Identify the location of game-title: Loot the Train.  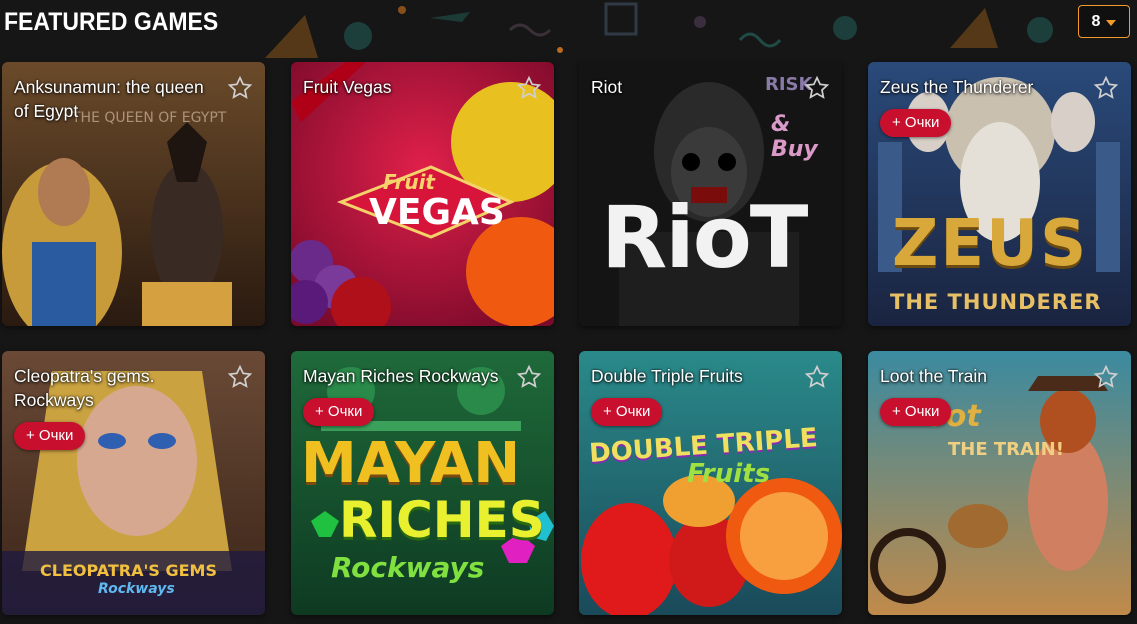
(934, 376).